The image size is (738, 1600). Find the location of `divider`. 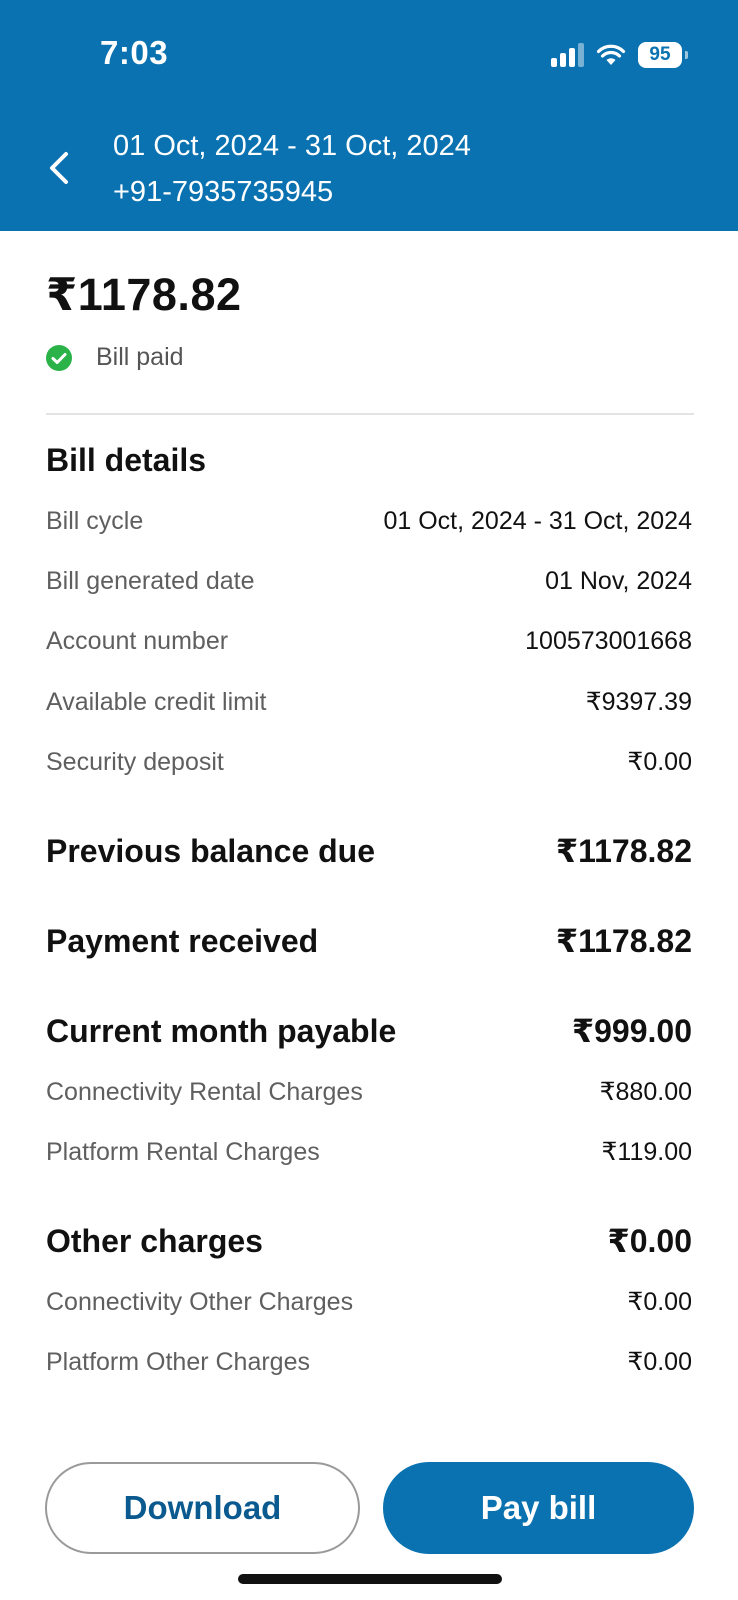

divider is located at coordinates (370, 414).